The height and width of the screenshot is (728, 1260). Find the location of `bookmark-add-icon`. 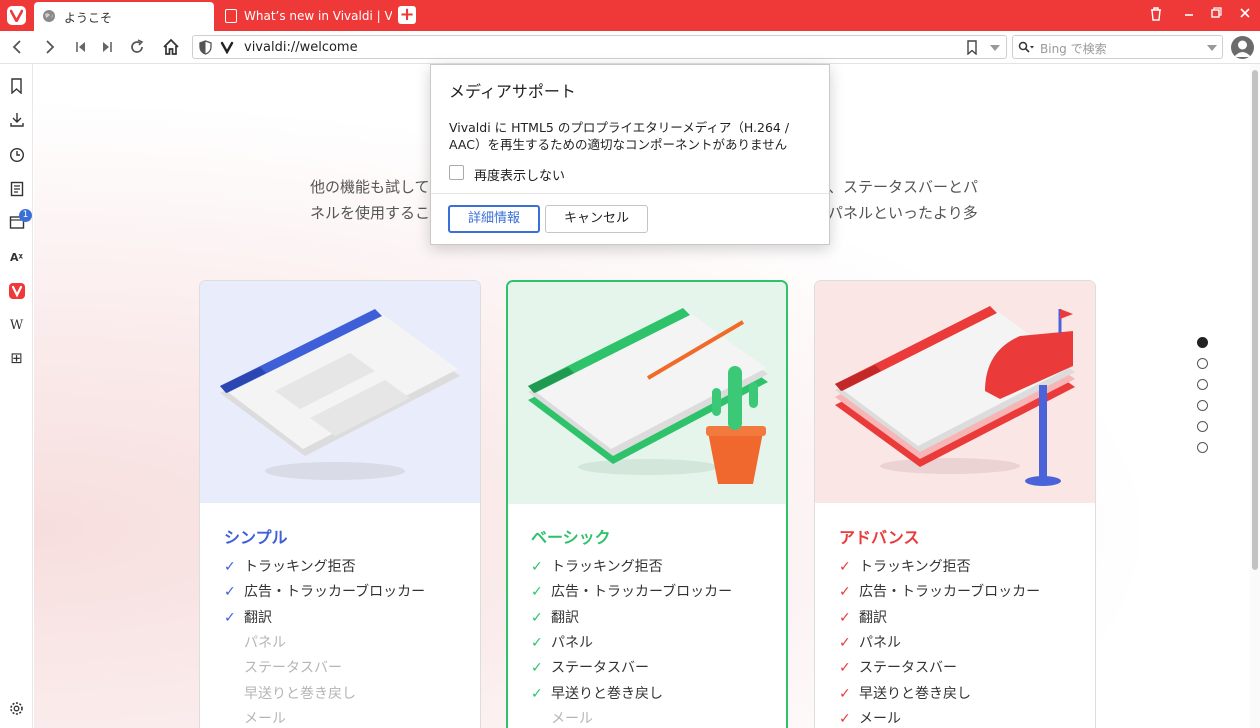

bookmark-add-icon is located at coordinates (972, 47).